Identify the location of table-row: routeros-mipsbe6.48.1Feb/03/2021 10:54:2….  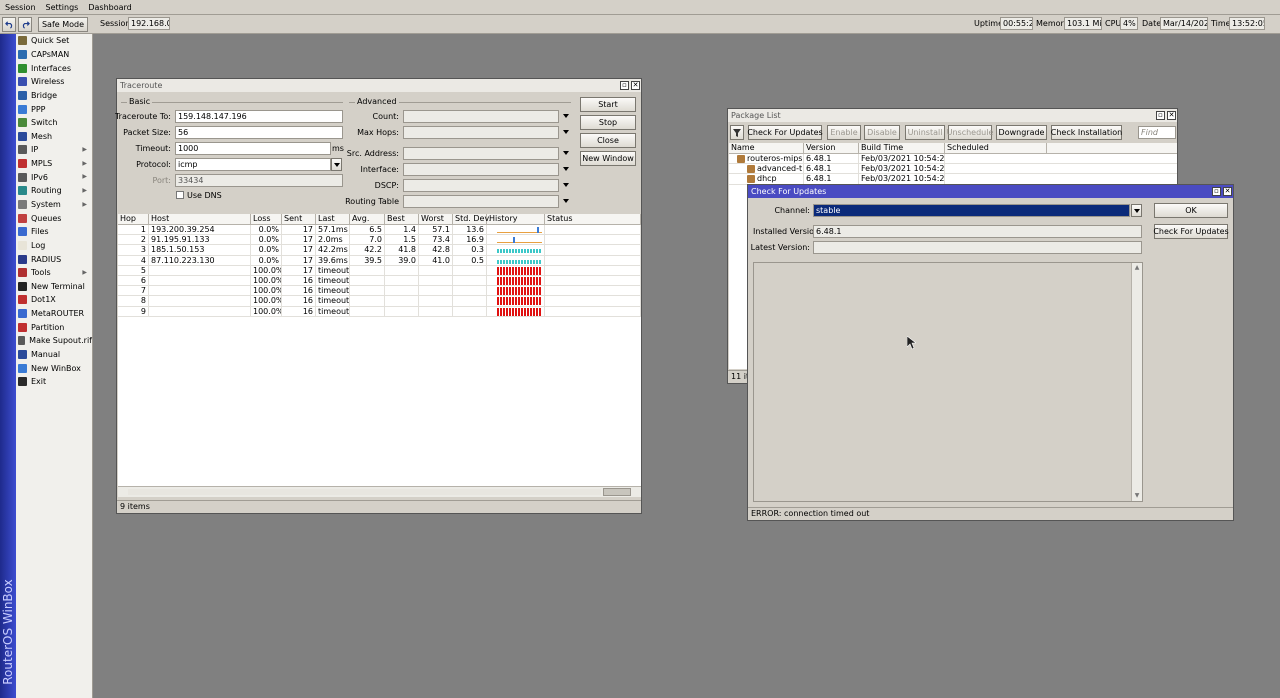
(953, 159).